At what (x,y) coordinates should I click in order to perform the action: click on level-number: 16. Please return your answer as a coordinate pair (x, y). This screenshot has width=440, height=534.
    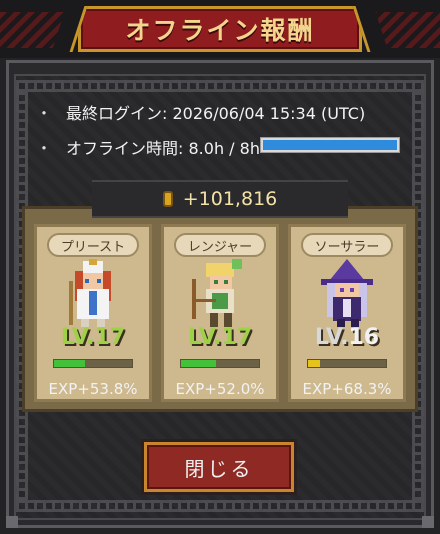
    Looking at the image, I should click on (364, 337).